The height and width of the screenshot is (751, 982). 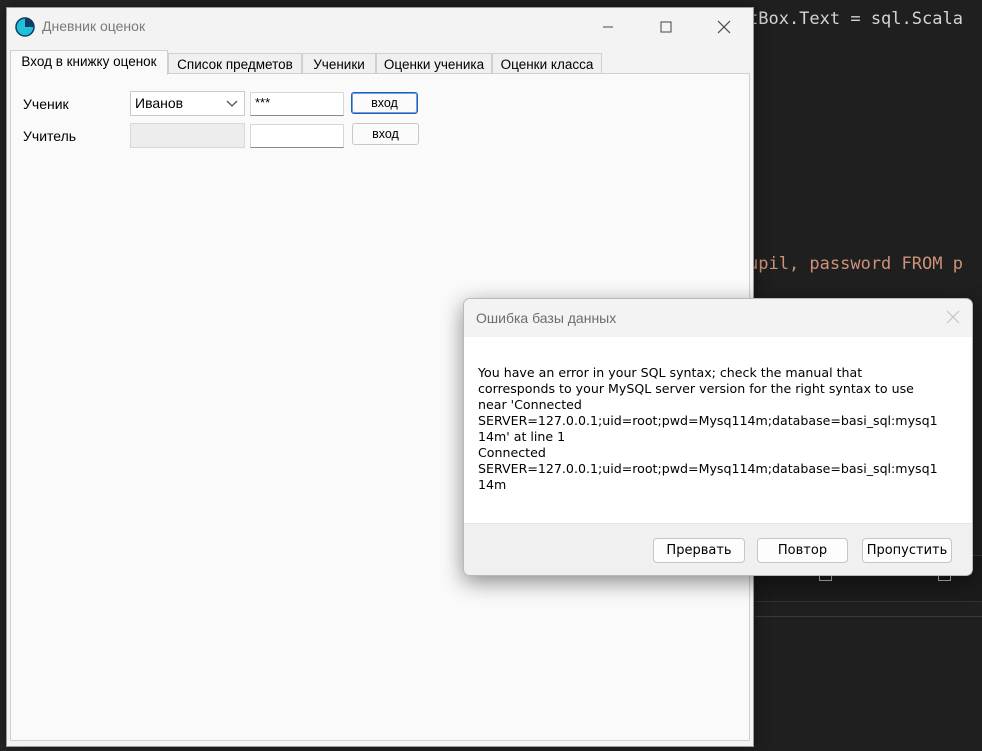 I want to click on dialog-footer: Прервать Повтор Пропустить, so click(x=718, y=549).